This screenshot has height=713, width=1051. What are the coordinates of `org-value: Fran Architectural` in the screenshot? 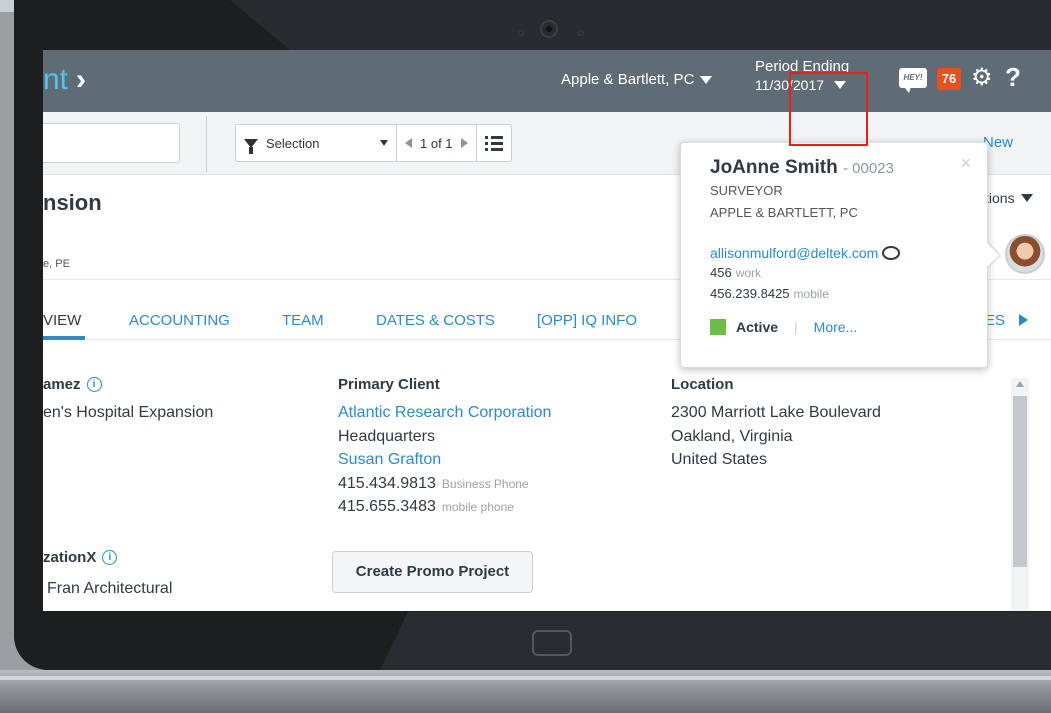 It's located at (110, 588).